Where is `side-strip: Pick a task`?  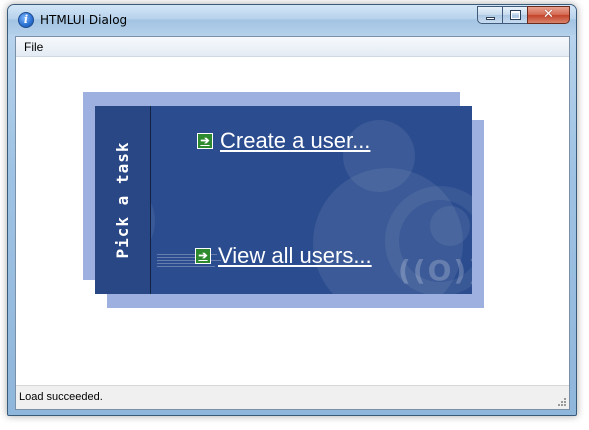 side-strip: Pick a task is located at coordinates (123, 200).